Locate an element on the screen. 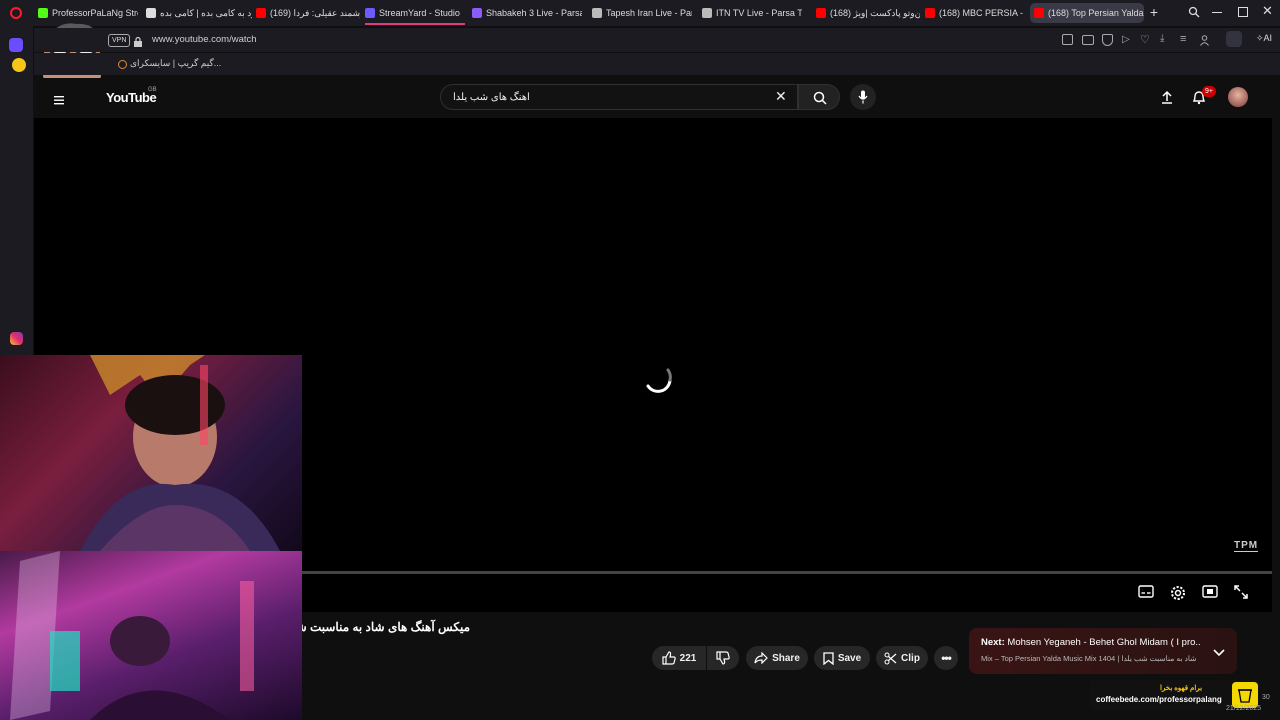 This screenshot has height=720, width=1280. subtitles-icon is located at coordinates (1147, 593).